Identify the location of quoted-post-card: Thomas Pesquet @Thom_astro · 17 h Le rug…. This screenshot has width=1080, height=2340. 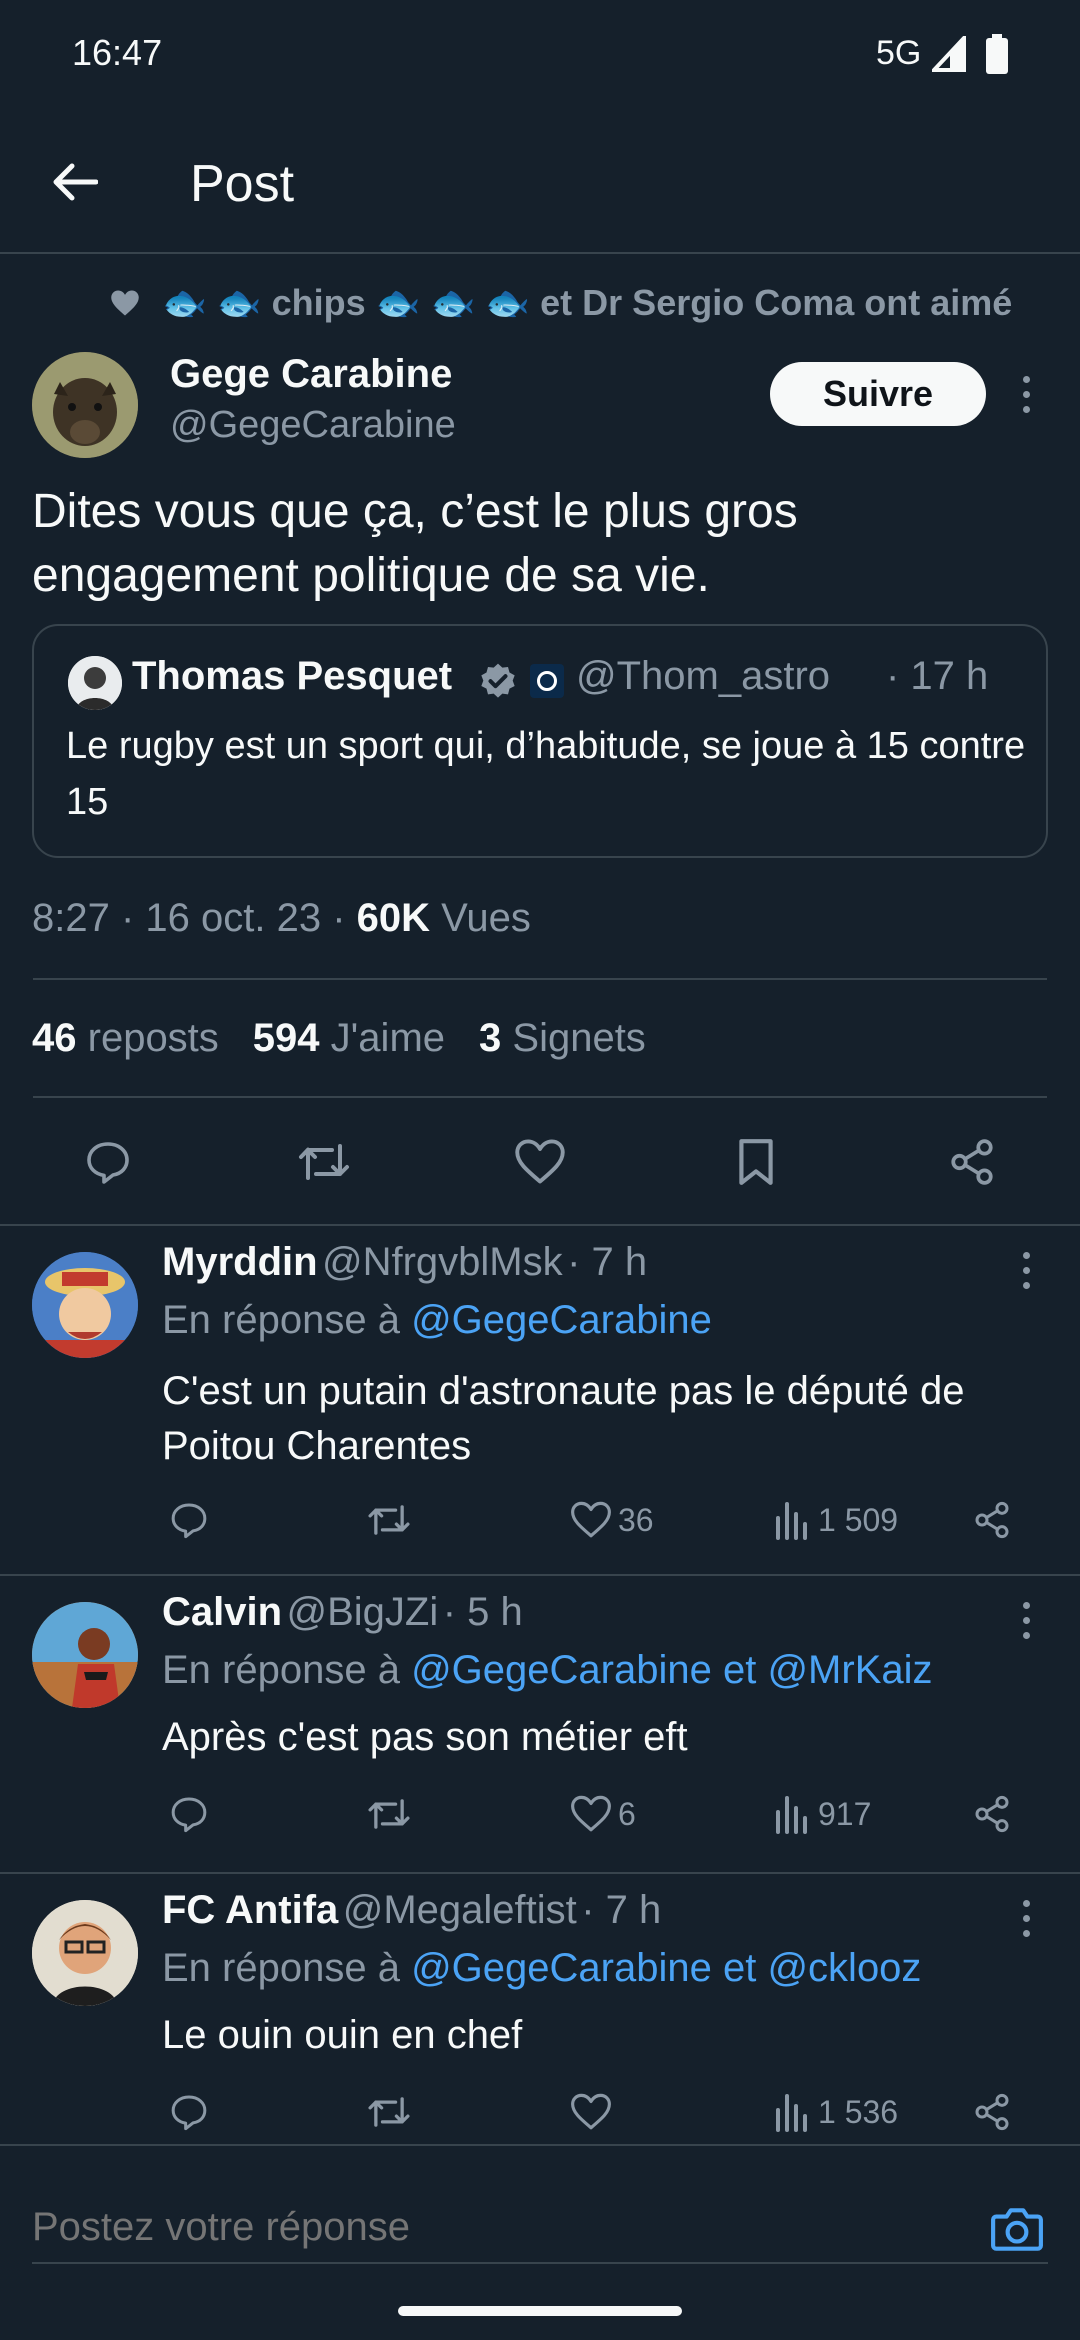
(540, 741).